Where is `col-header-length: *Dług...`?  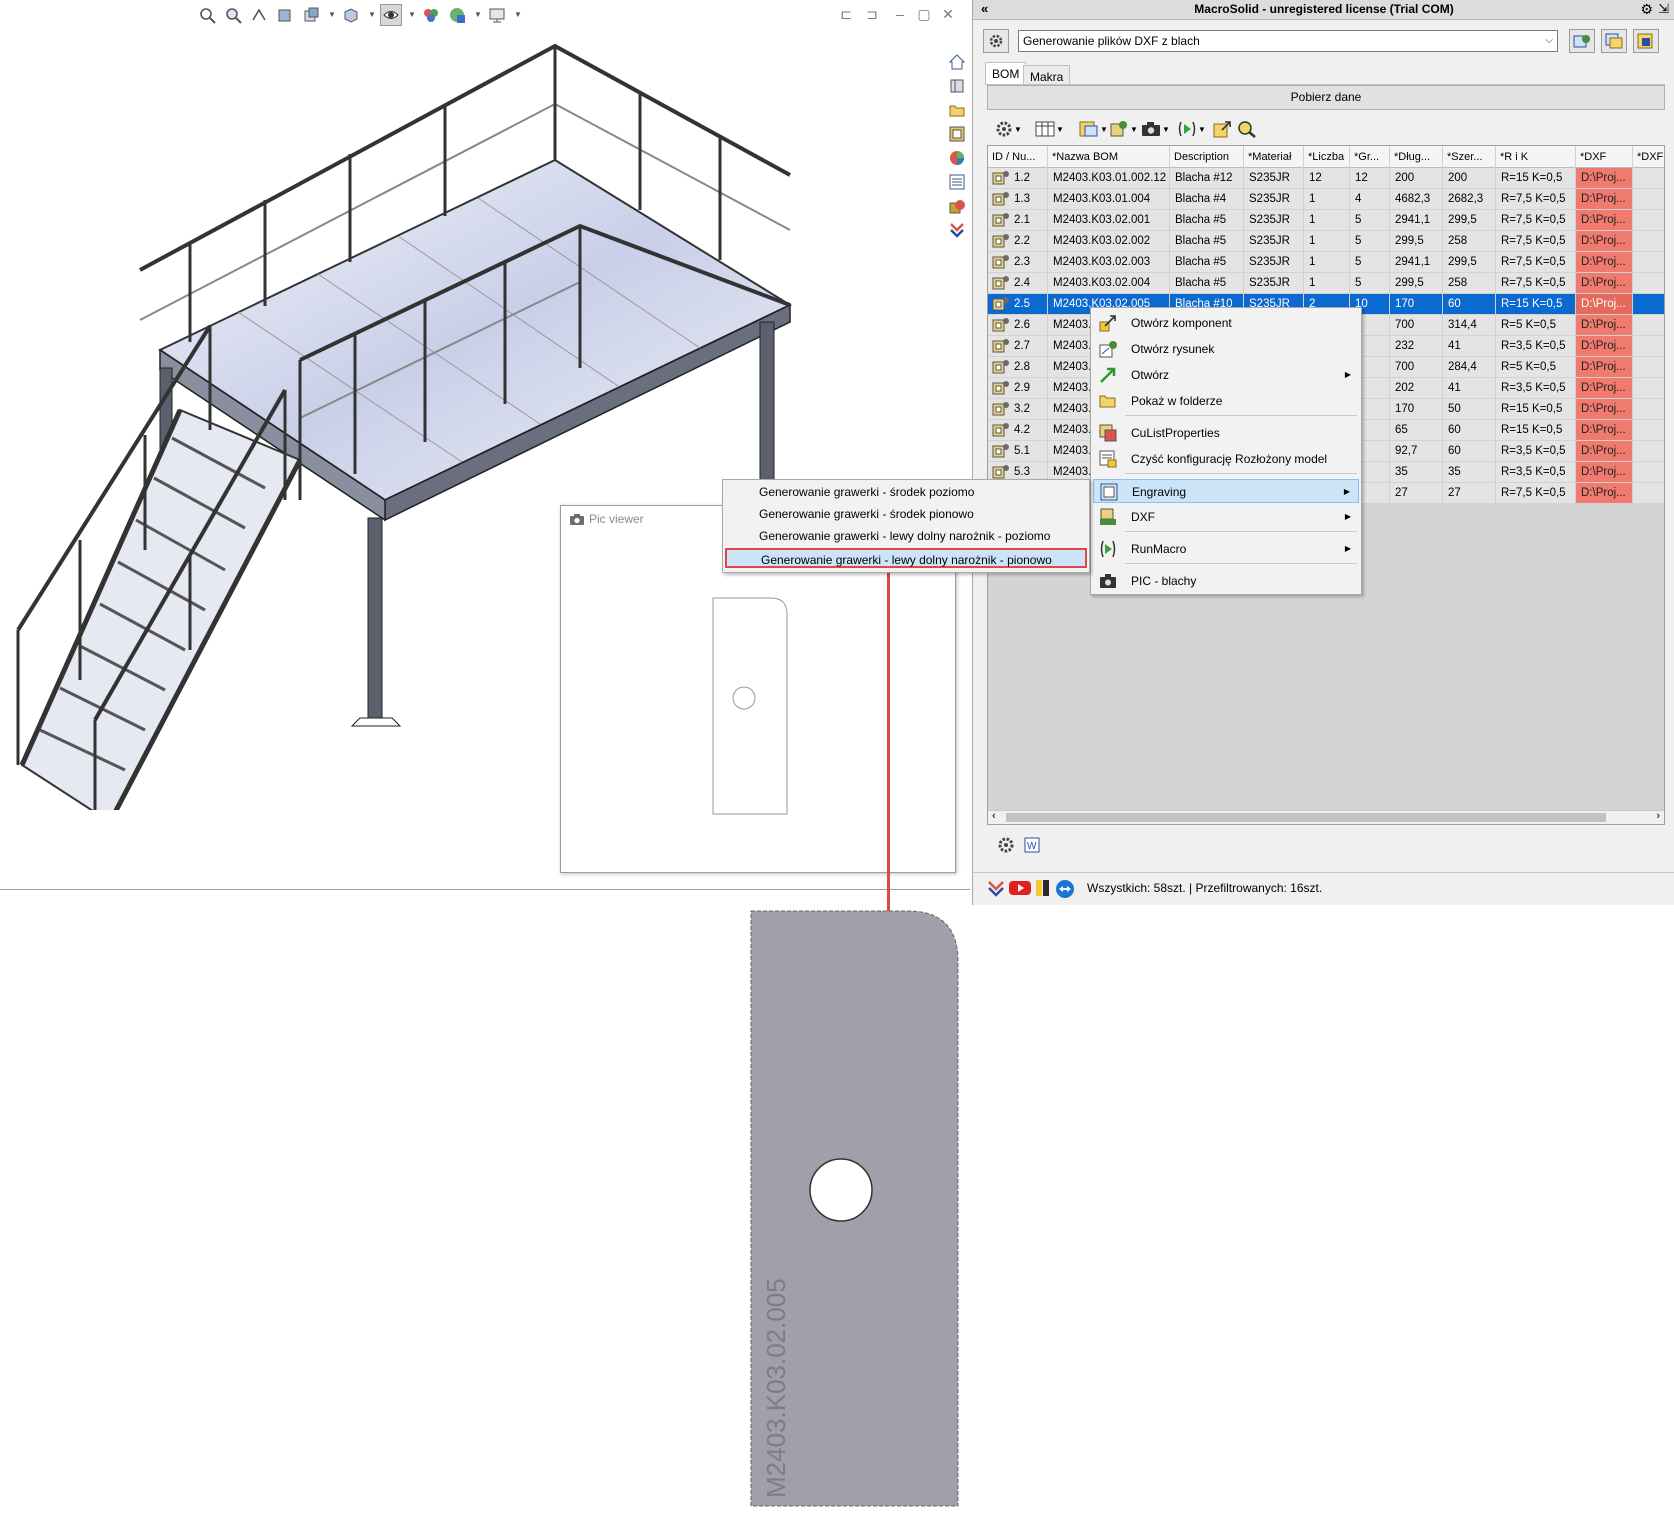 col-header-length: *Dług... is located at coordinates (1416, 157).